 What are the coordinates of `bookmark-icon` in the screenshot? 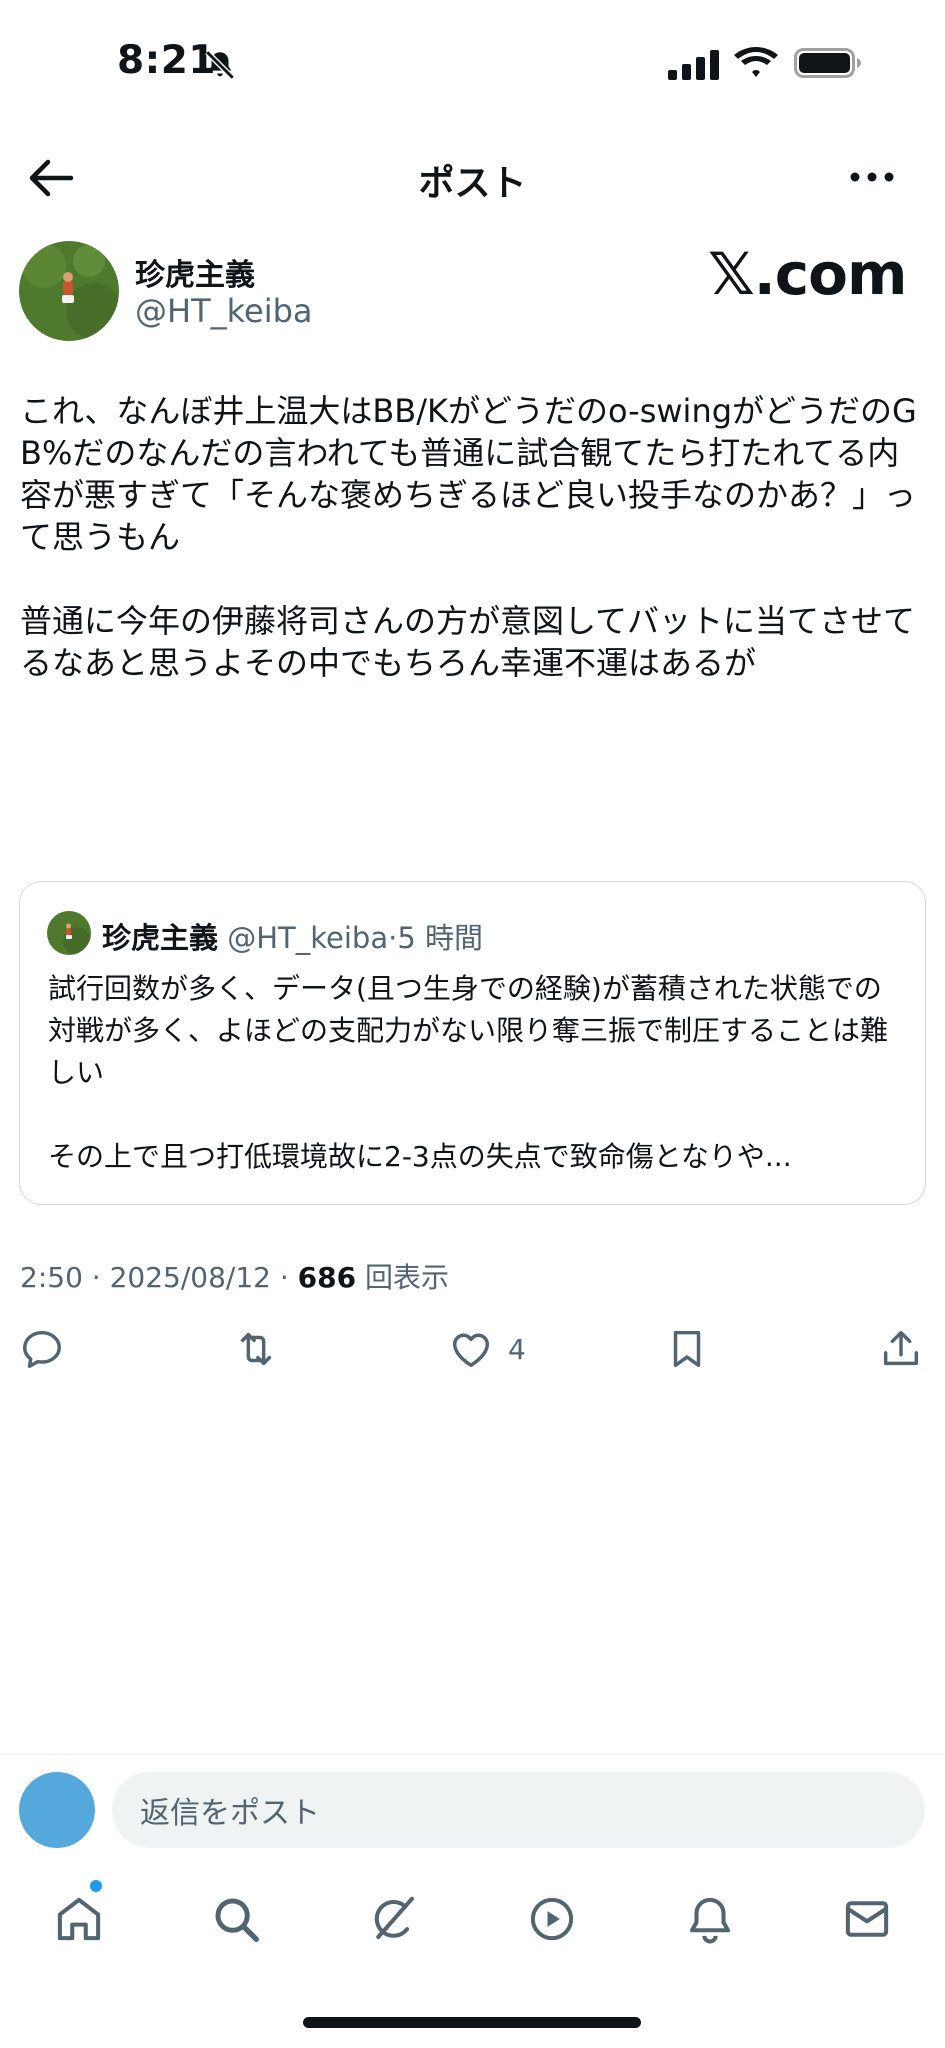 It's located at (687, 1349).